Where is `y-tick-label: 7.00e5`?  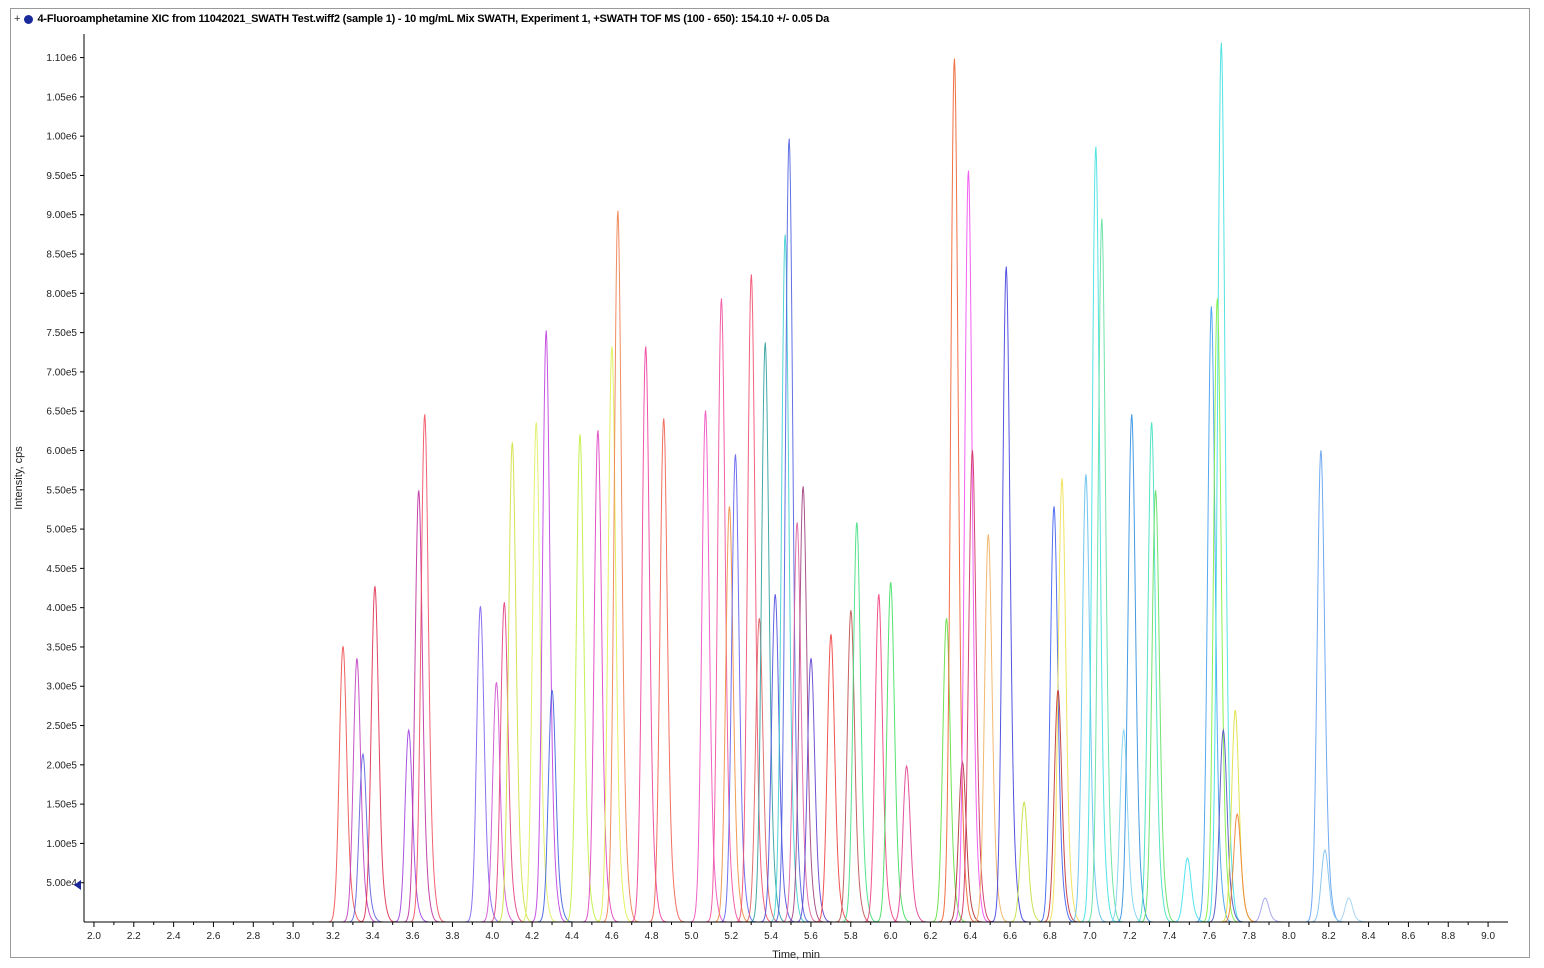
y-tick-label: 7.00e5 is located at coordinates (61, 372).